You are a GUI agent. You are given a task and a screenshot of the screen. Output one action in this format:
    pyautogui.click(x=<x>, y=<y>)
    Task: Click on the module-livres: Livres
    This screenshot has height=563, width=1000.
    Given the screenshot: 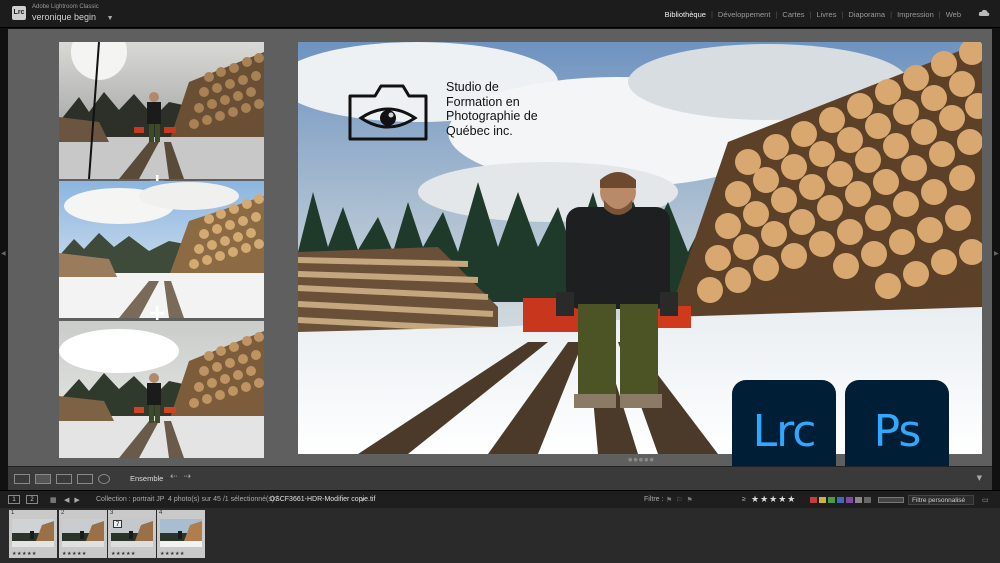 What is the action you would take?
    pyautogui.click(x=826, y=14)
    